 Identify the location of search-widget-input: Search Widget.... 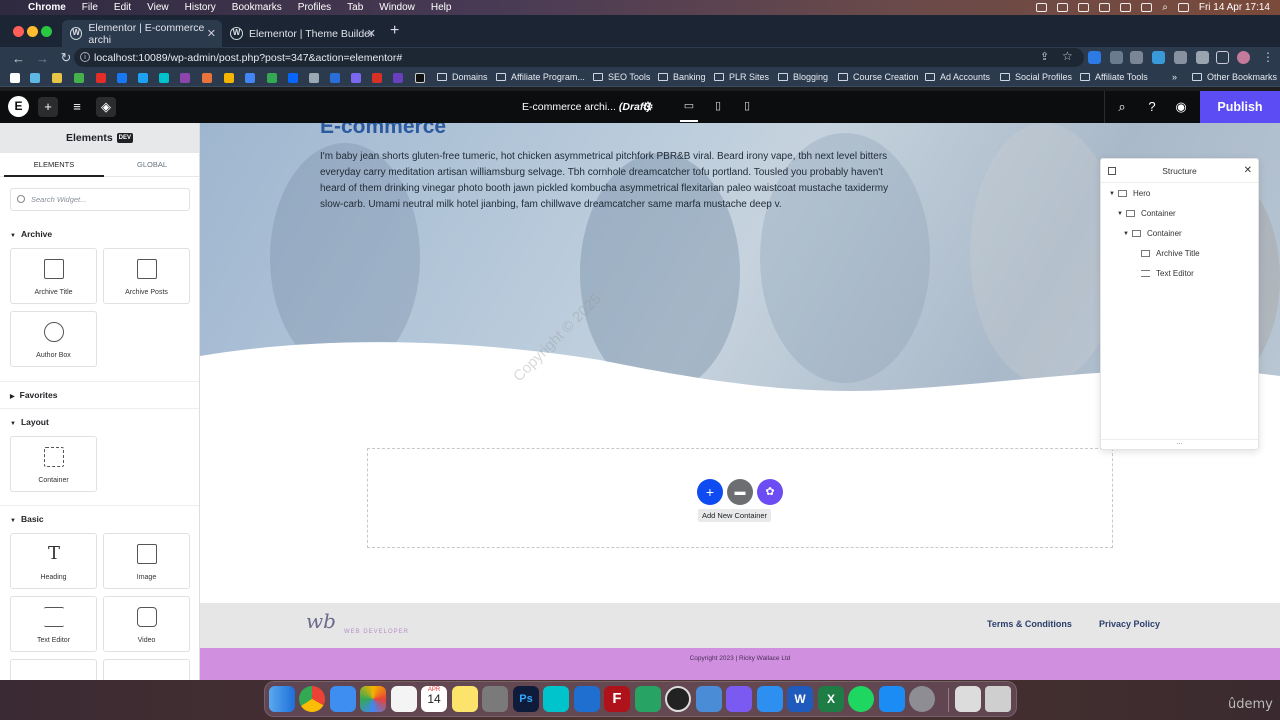
(100, 199).